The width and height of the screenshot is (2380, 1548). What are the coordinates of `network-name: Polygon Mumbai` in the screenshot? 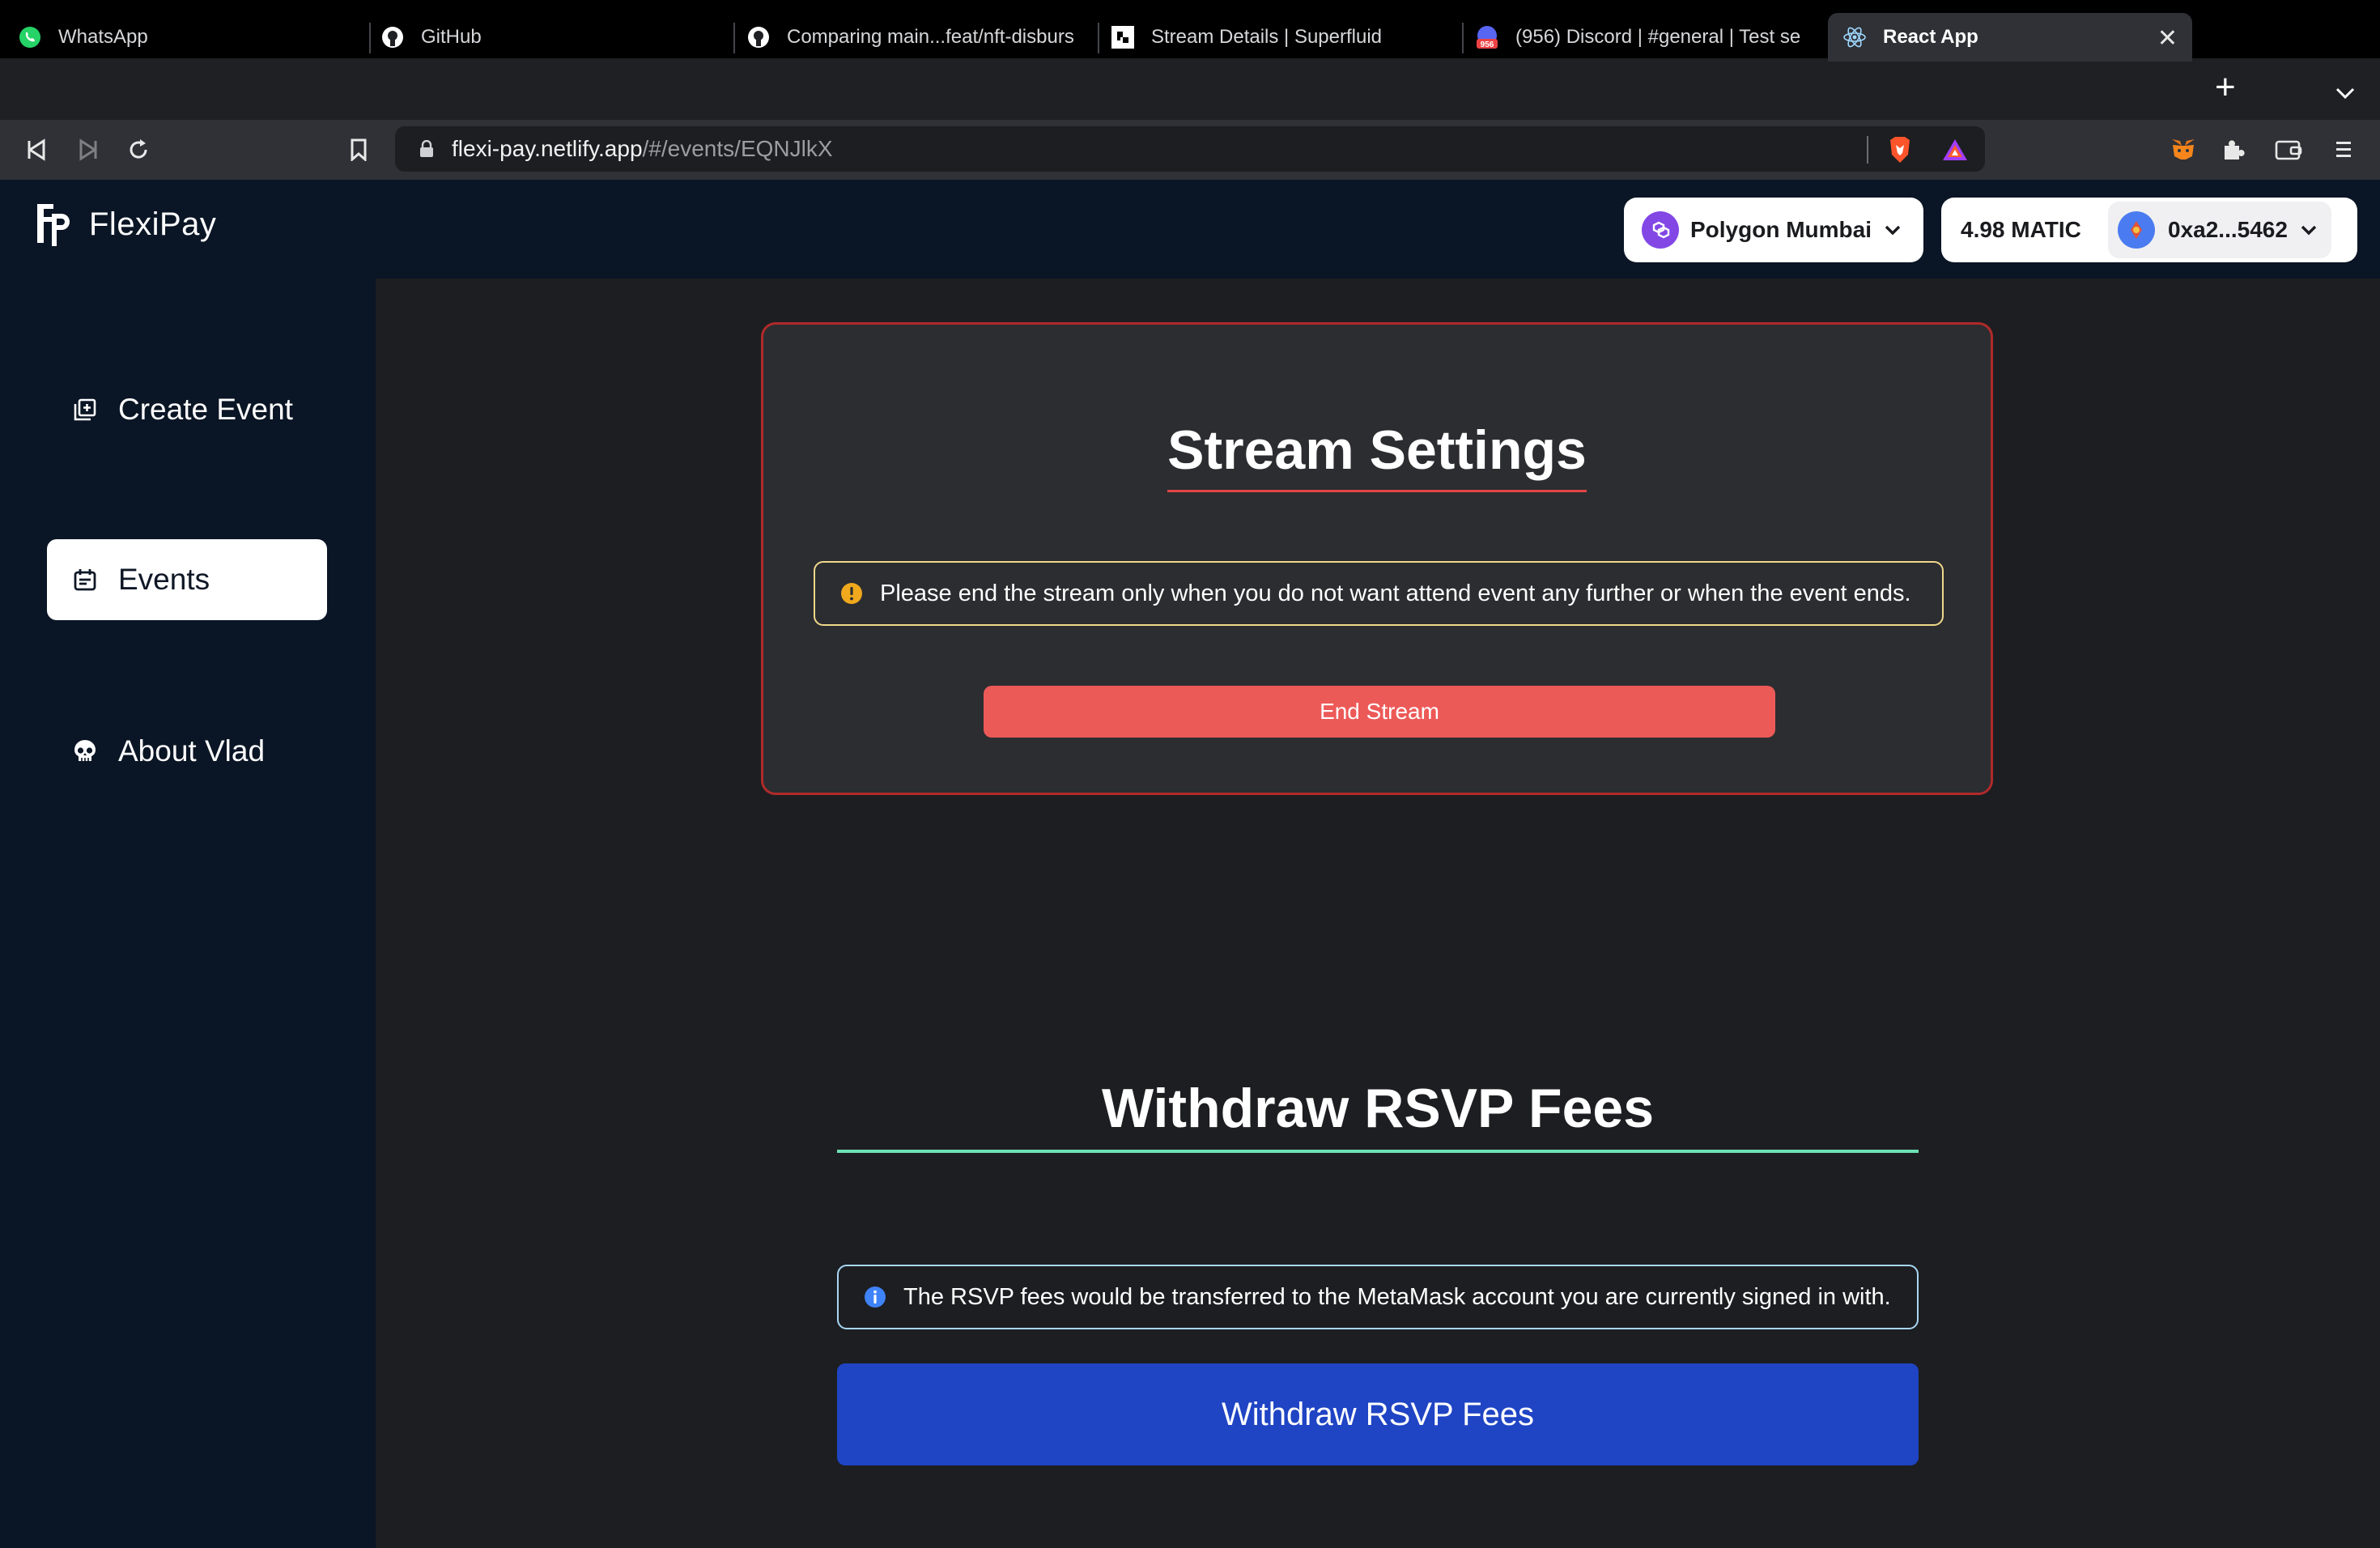 It's located at (1781, 230).